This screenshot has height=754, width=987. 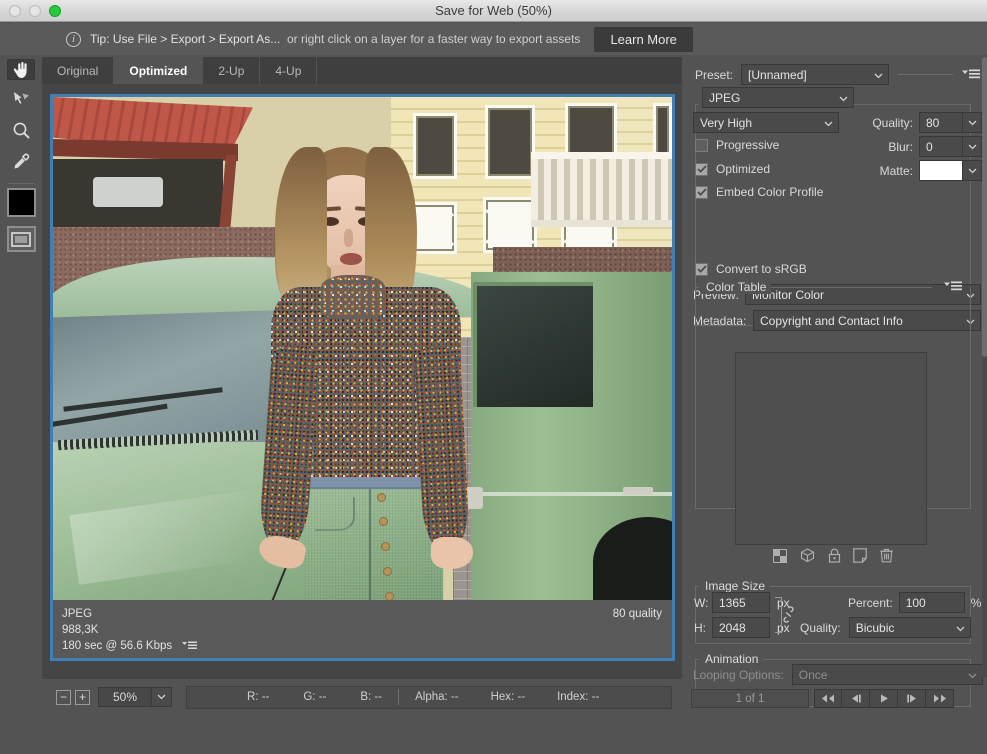 What do you see at coordinates (162, 697) in the screenshot?
I see `zoom-level-dropdown` at bounding box center [162, 697].